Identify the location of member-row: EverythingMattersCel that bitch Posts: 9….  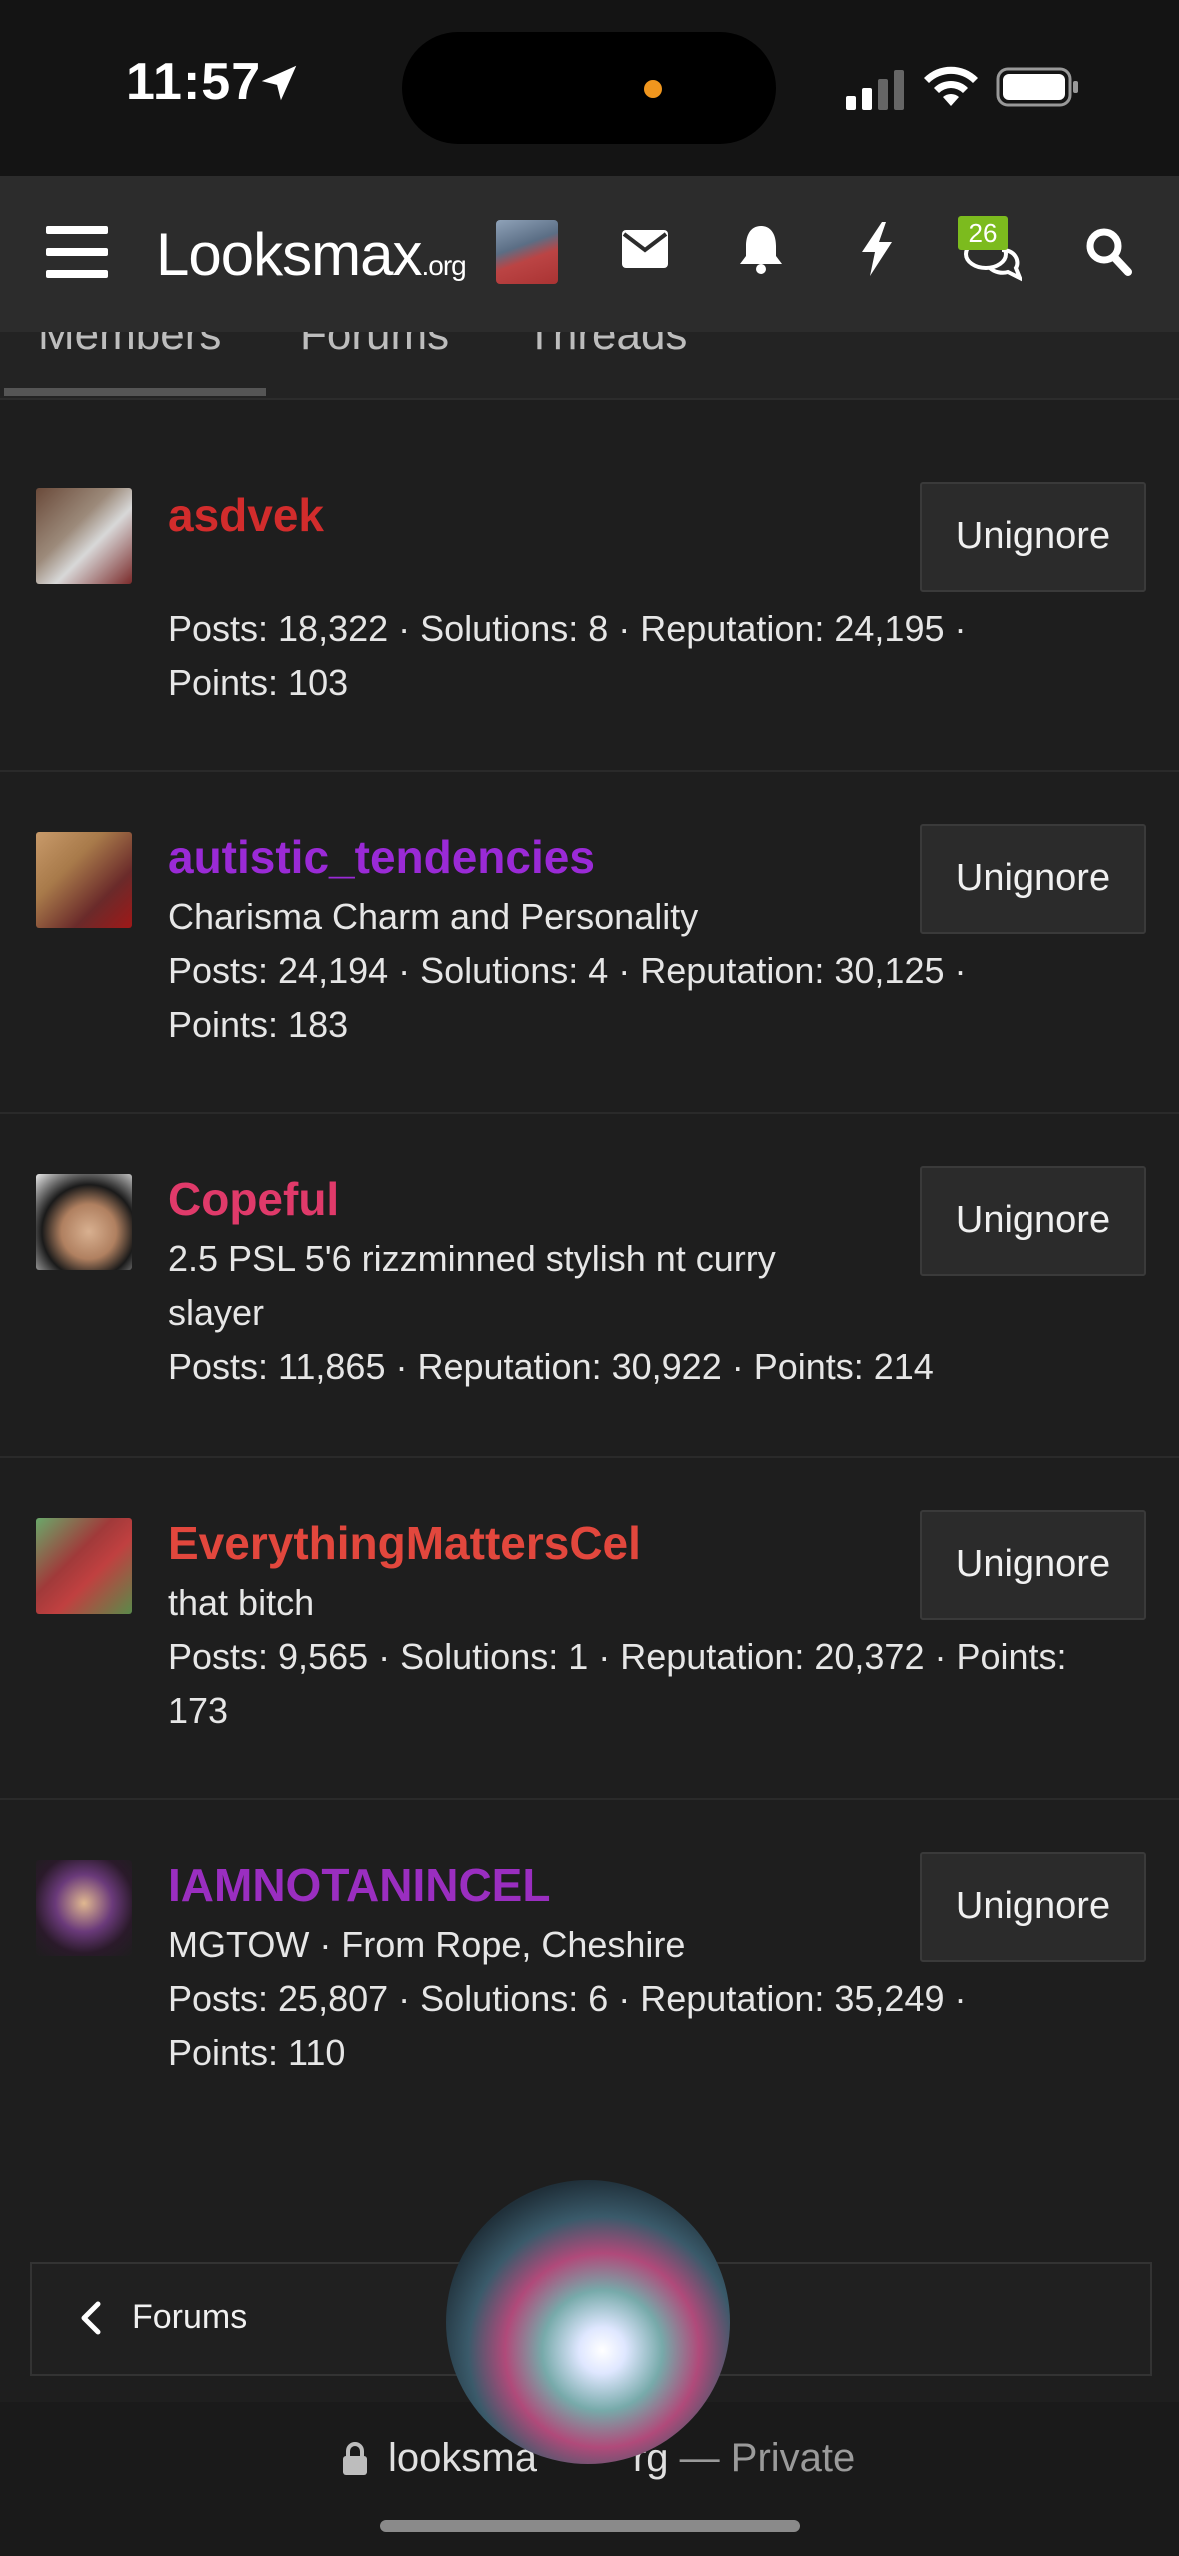
(589, 1629).